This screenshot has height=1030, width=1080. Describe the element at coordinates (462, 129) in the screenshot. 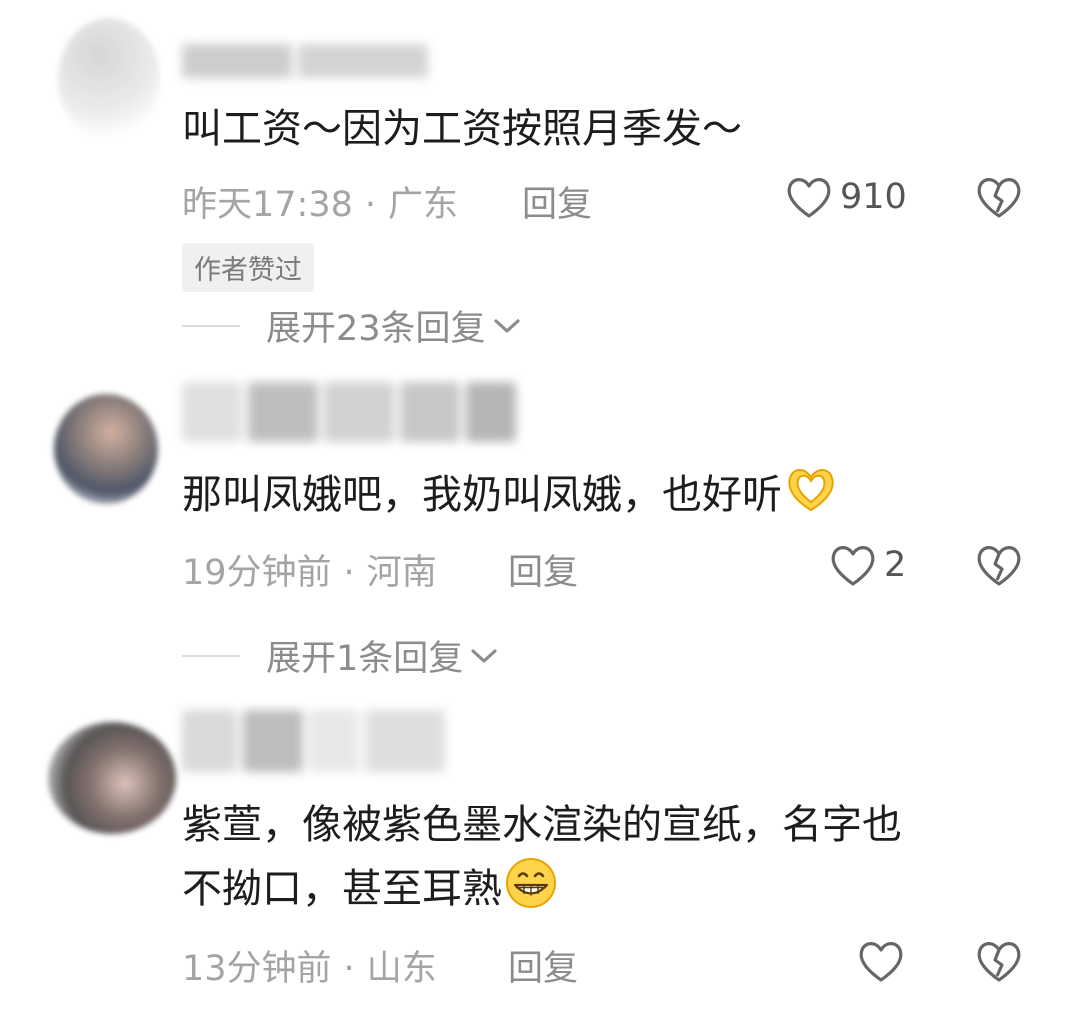

I see `comment-text: 叫工资～因为工资按照月季发～` at that location.